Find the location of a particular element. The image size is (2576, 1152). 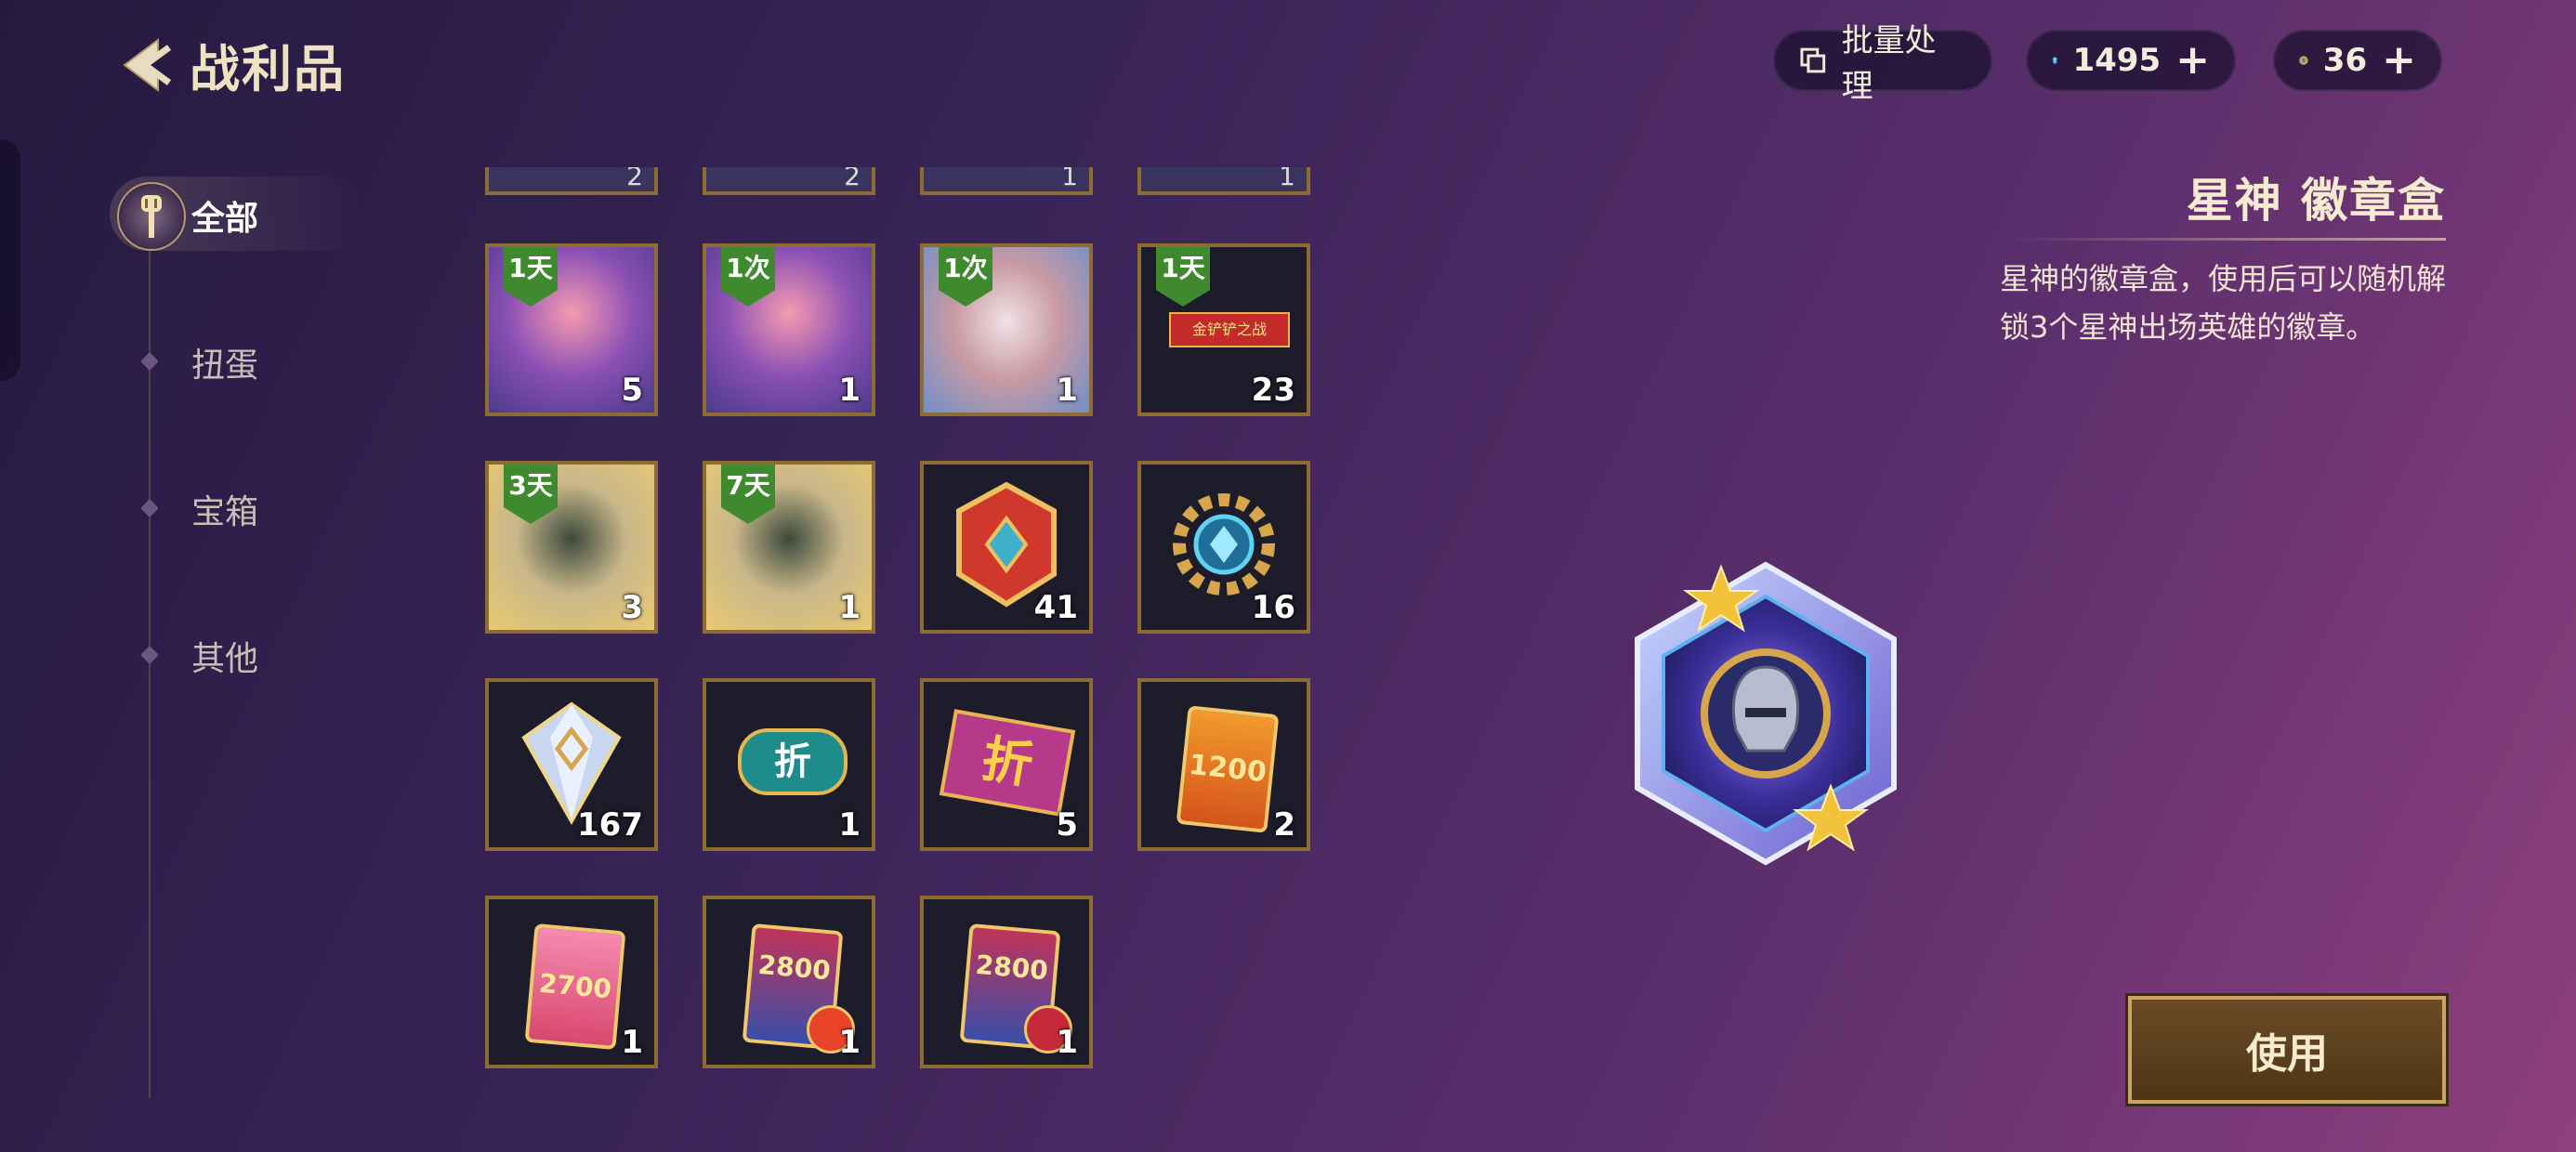

coin-currency: 36 + is located at coordinates (2357, 60).